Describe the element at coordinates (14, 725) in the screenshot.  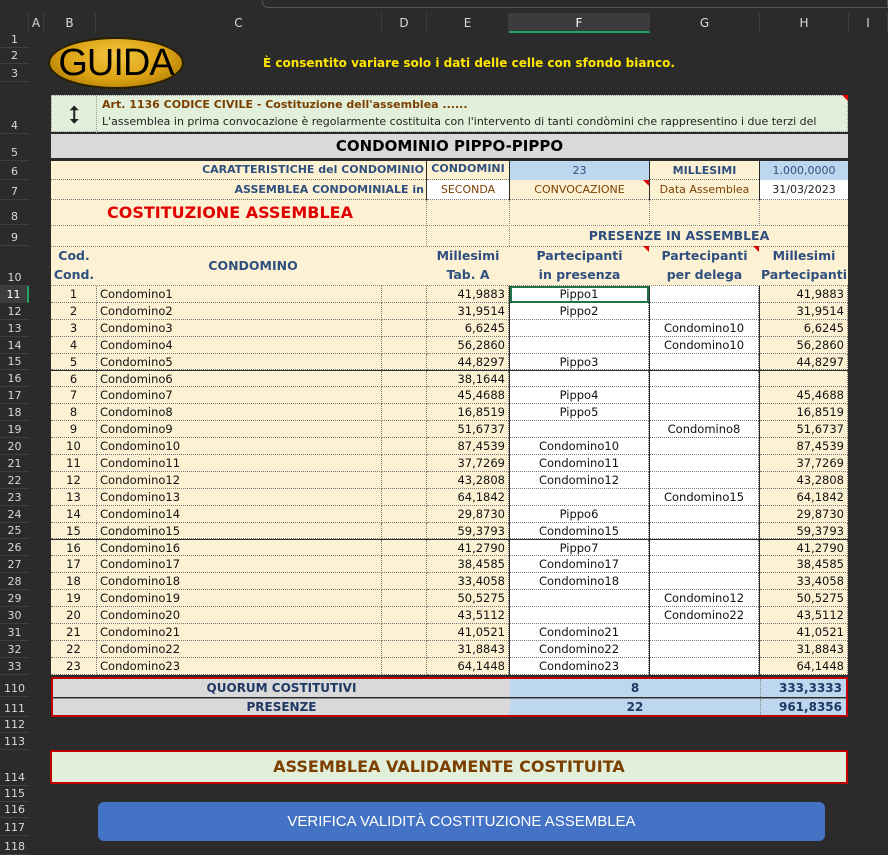
I see `row-header-112: 112` at that location.